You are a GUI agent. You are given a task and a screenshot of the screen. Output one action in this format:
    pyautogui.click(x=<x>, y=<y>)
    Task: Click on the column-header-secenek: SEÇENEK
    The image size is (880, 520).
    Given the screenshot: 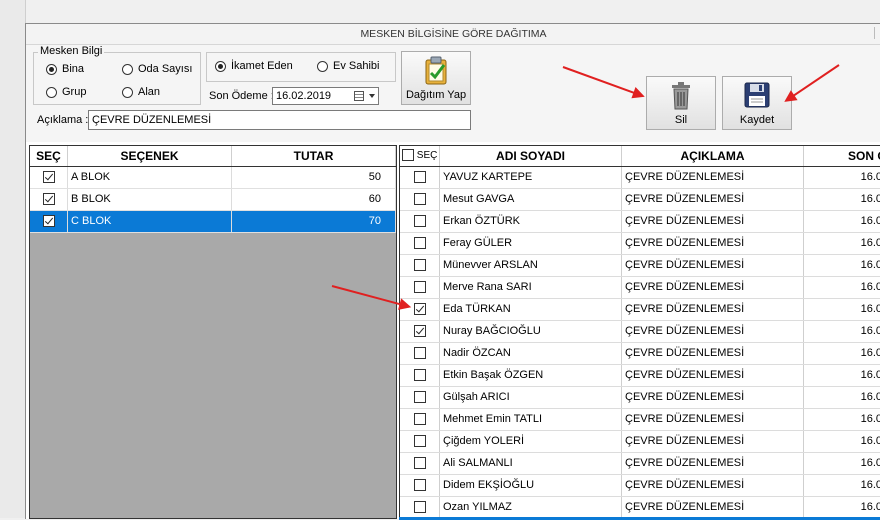 What is the action you would take?
    pyautogui.click(x=150, y=156)
    